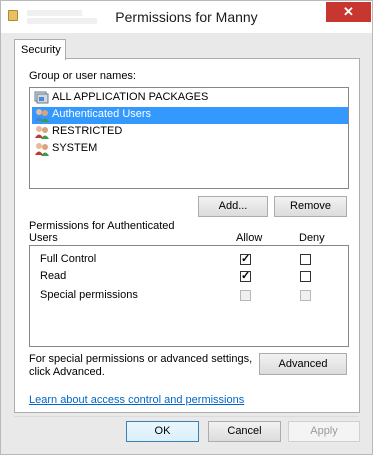  I want to click on window-title: Permissions for Manny, so click(186, 17).